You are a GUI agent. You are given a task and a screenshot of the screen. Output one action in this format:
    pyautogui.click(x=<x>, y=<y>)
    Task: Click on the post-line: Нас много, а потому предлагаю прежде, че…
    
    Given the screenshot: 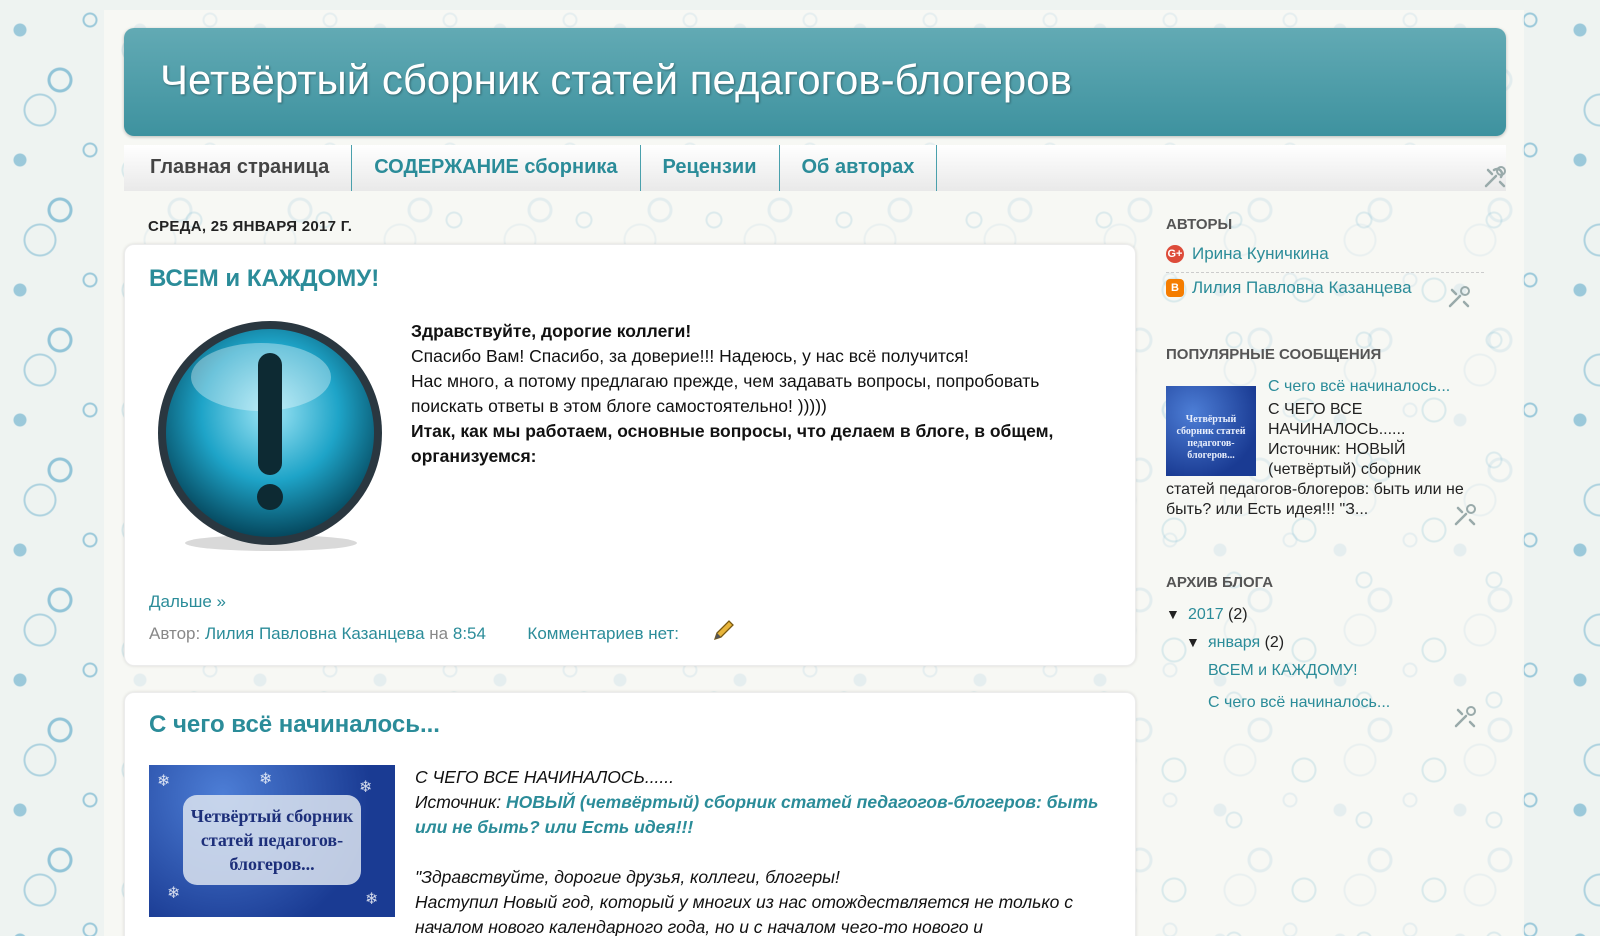 What is the action you would take?
    pyautogui.click(x=725, y=393)
    